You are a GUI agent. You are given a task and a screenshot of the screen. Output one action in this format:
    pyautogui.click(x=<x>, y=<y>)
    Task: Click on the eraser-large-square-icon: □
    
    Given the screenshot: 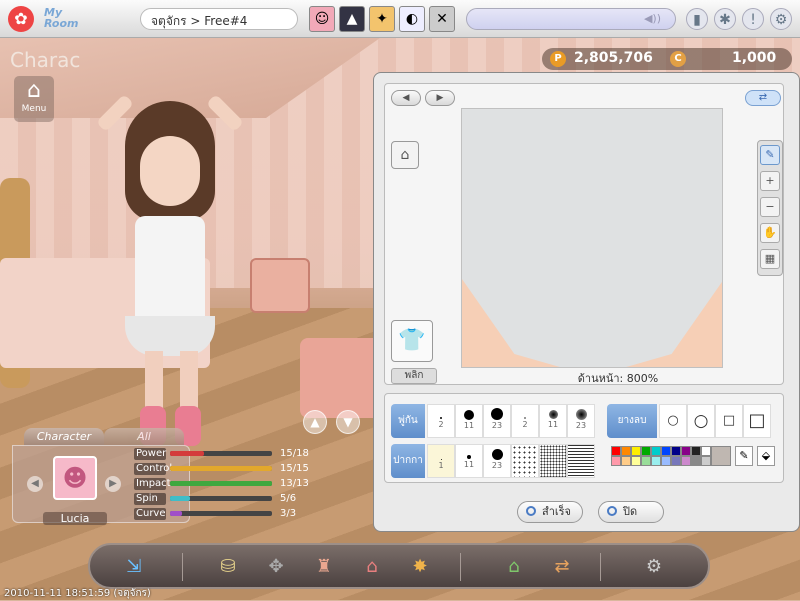 What is the action you would take?
    pyautogui.click(x=757, y=421)
    